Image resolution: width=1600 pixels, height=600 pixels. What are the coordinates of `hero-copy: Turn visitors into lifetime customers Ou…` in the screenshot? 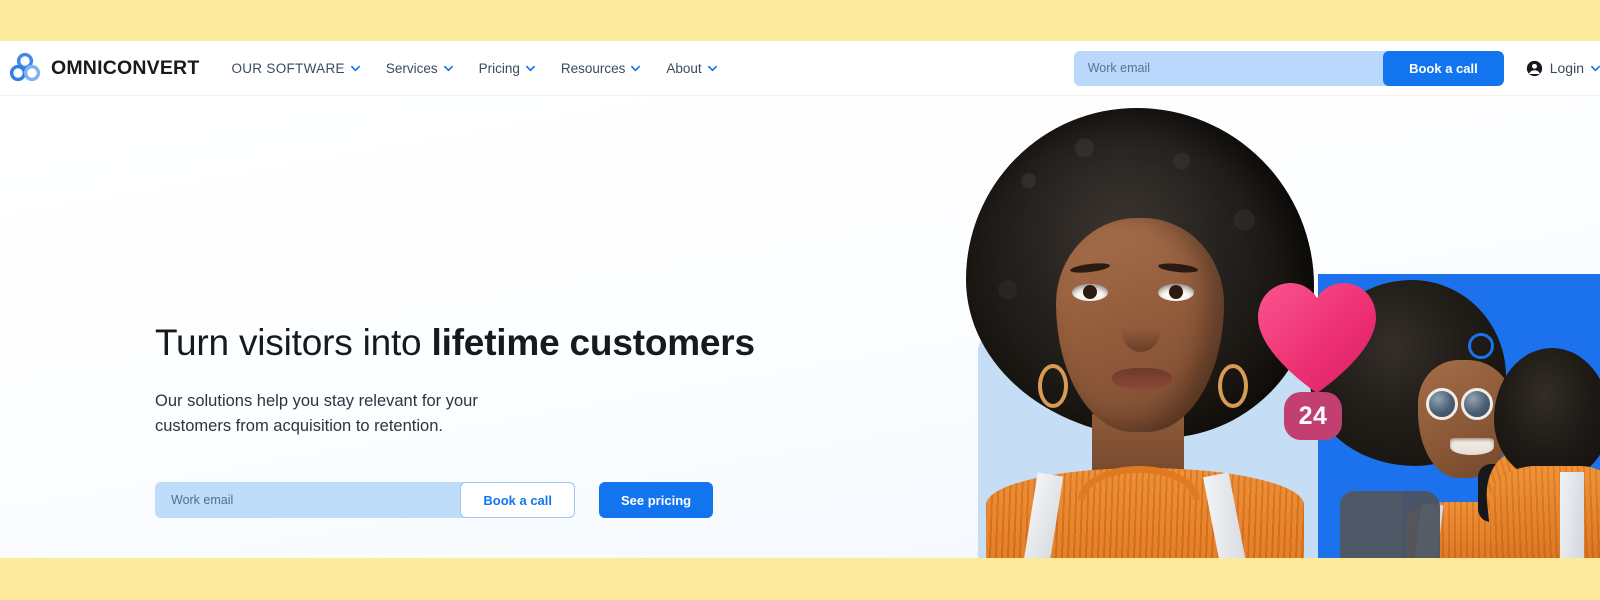 It's located at (535, 381).